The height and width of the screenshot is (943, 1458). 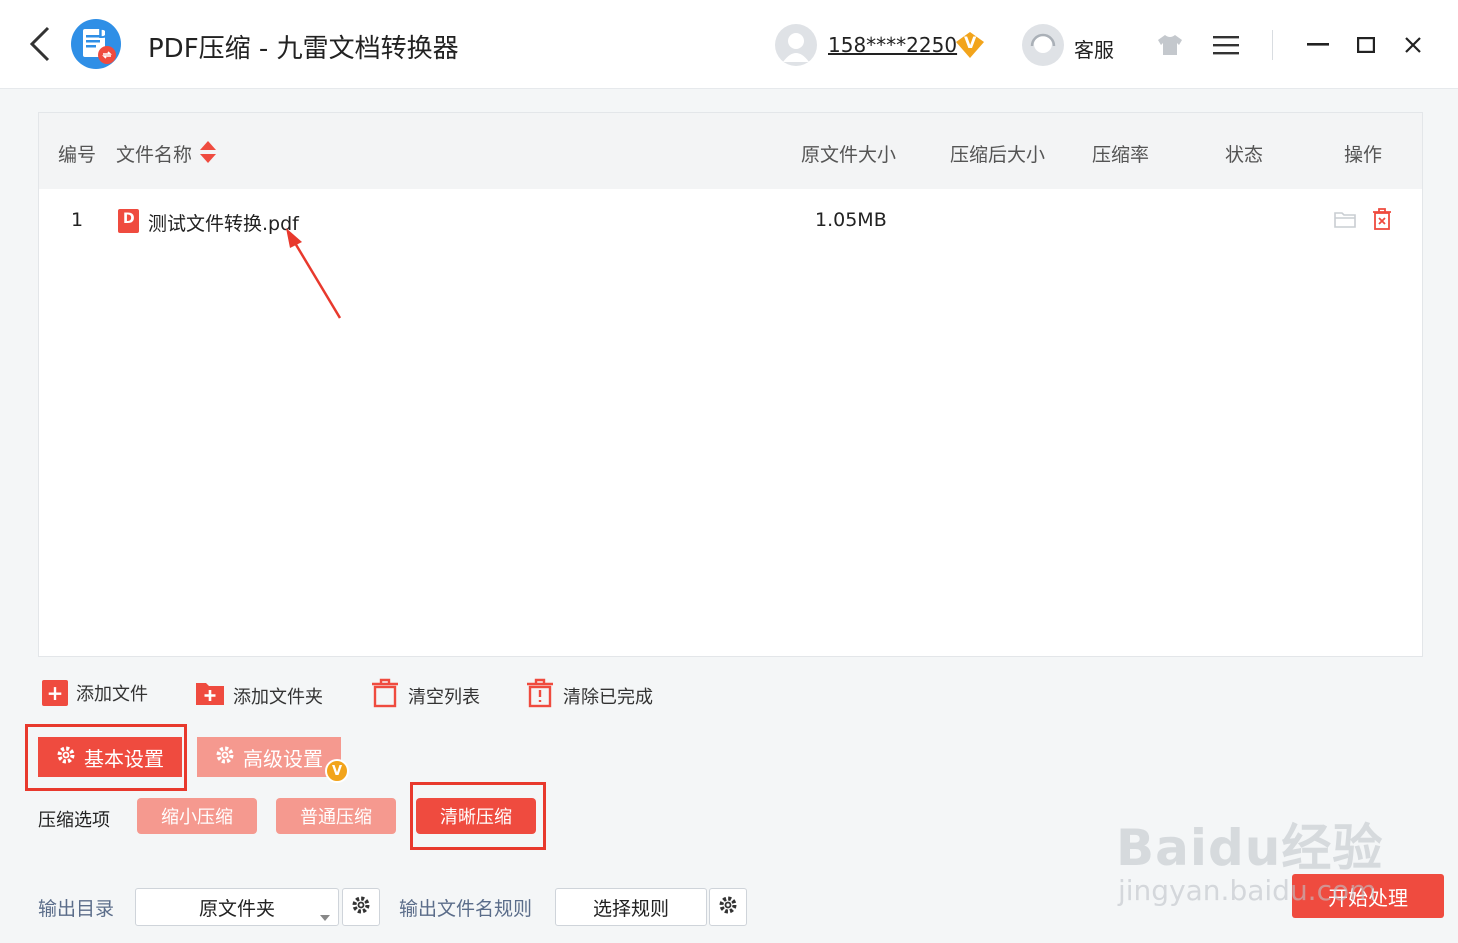 What do you see at coordinates (729, 44) in the screenshot?
I see `title-bar: D PDF压缩 - 九雷文档转换器 158****2250 V 客服` at bounding box center [729, 44].